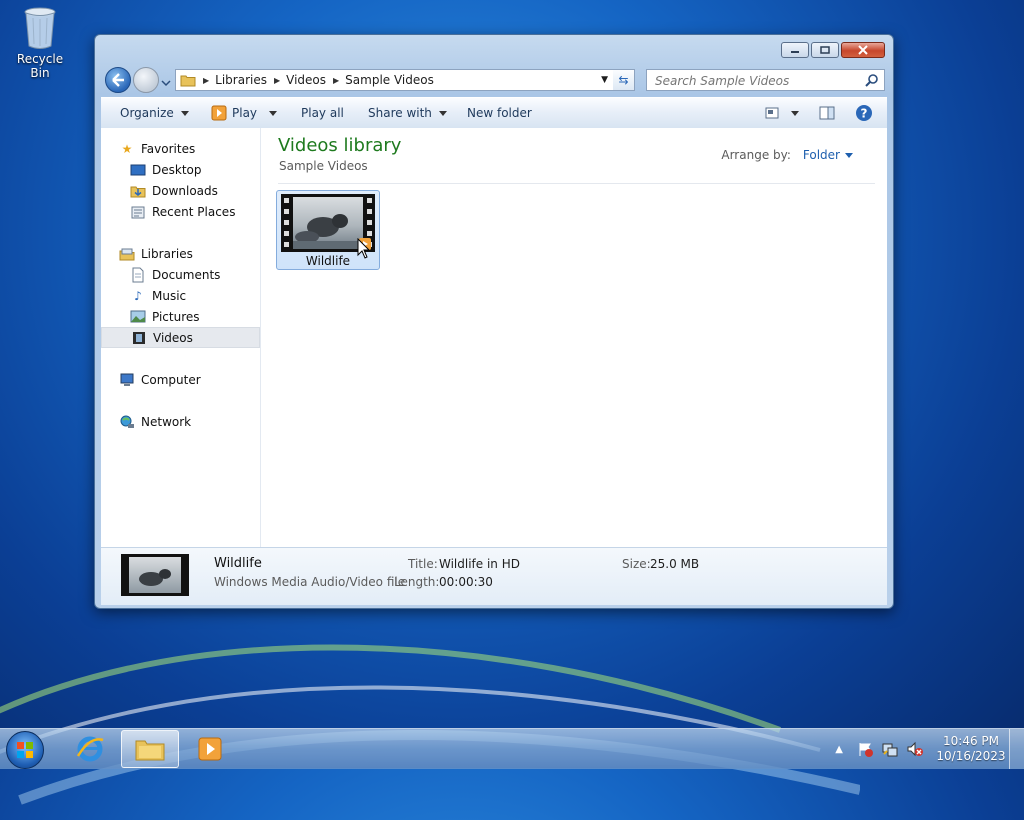 This screenshot has width=1024, height=820. I want to click on details-file-name: Wildlife, so click(238, 563).